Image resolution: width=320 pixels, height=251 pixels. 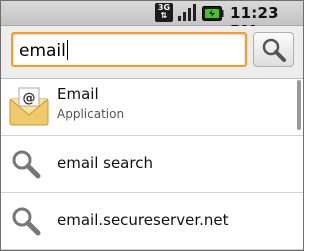 What do you see at coordinates (299, 105) in the screenshot?
I see `scrollbar` at bounding box center [299, 105].